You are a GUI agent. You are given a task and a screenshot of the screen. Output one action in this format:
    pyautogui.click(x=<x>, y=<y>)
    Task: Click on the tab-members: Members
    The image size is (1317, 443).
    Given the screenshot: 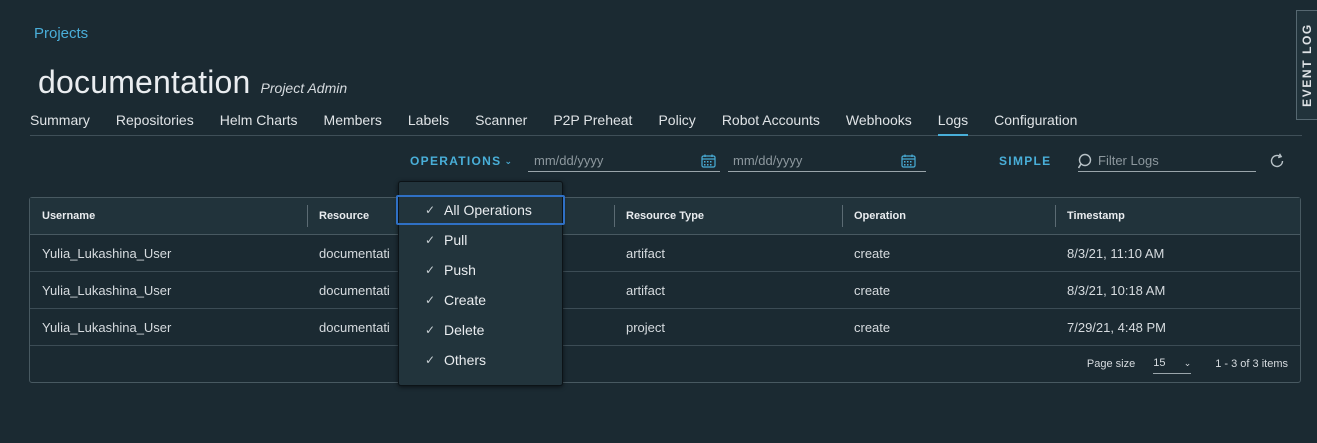 What is the action you would take?
    pyautogui.click(x=353, y=124)
    